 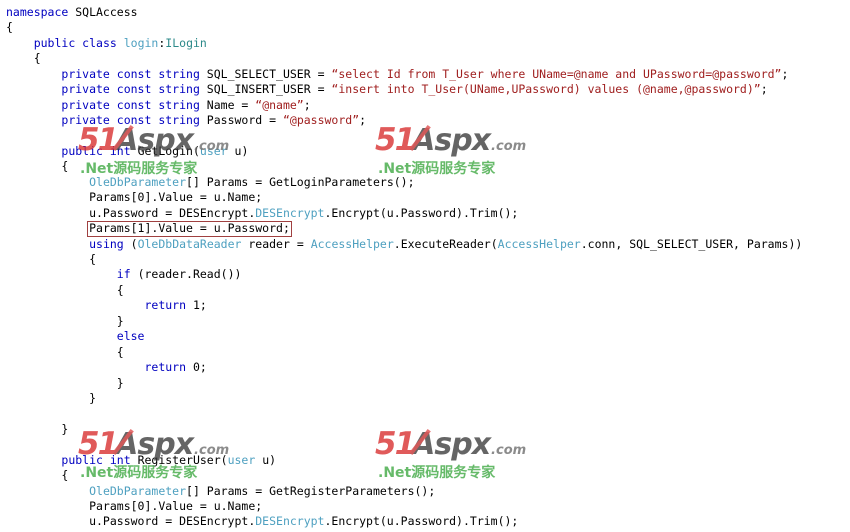 I want to click on code-token-pln: RegisterUser(, so click(x=179, y=459).